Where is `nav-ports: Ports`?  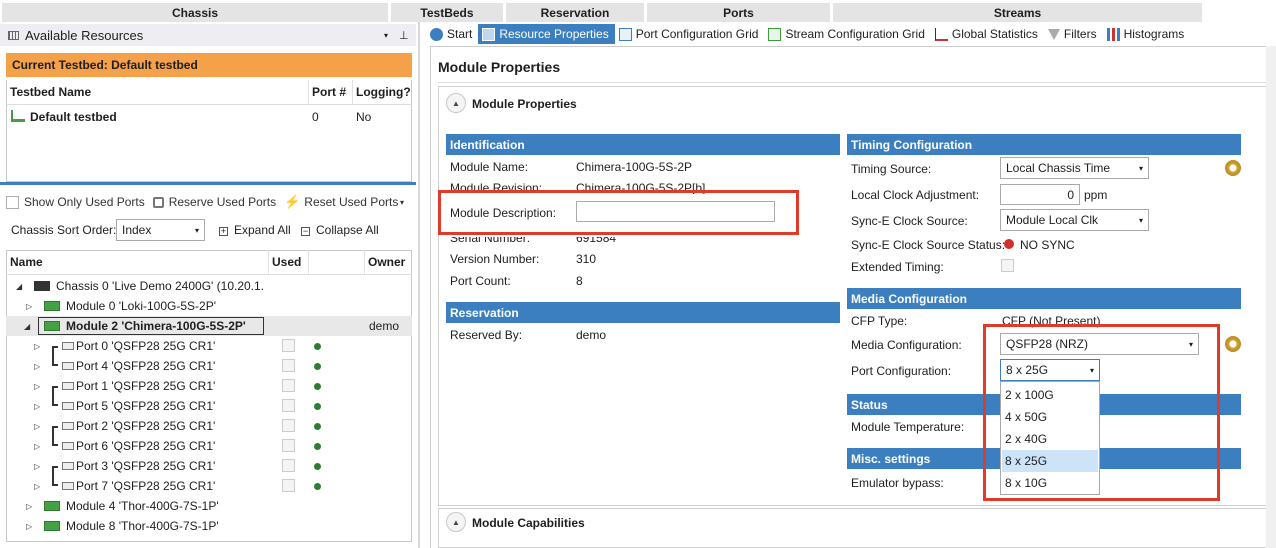
nav-ports: Ports is located at coordinates (738, 12).